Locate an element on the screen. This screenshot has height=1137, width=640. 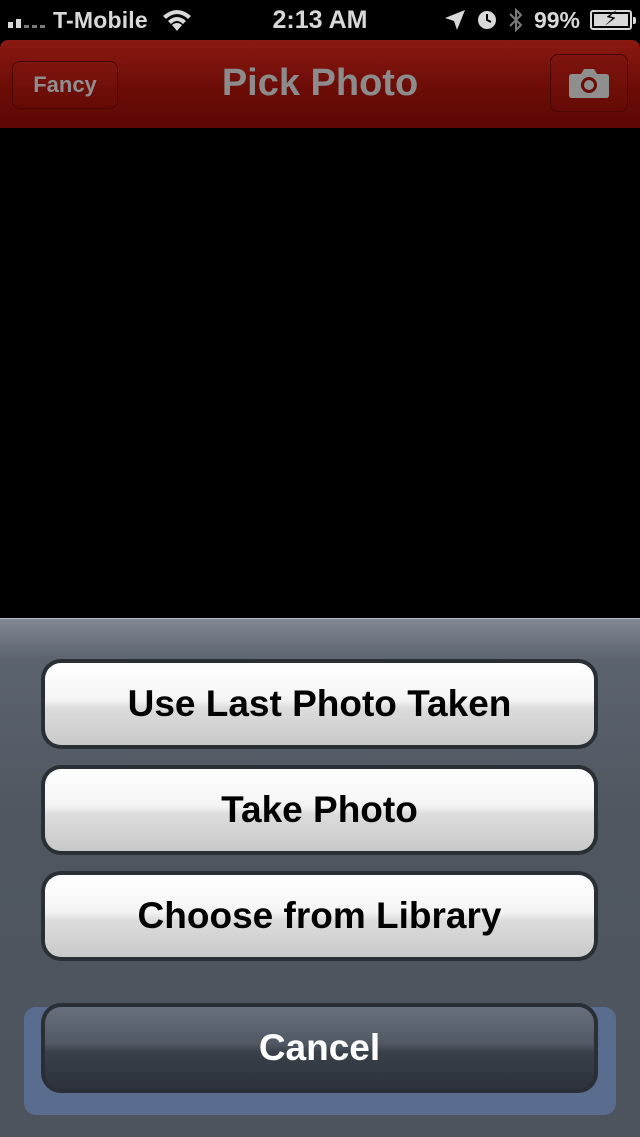
alarm-clock-icon is located at coordinates (486, 20).